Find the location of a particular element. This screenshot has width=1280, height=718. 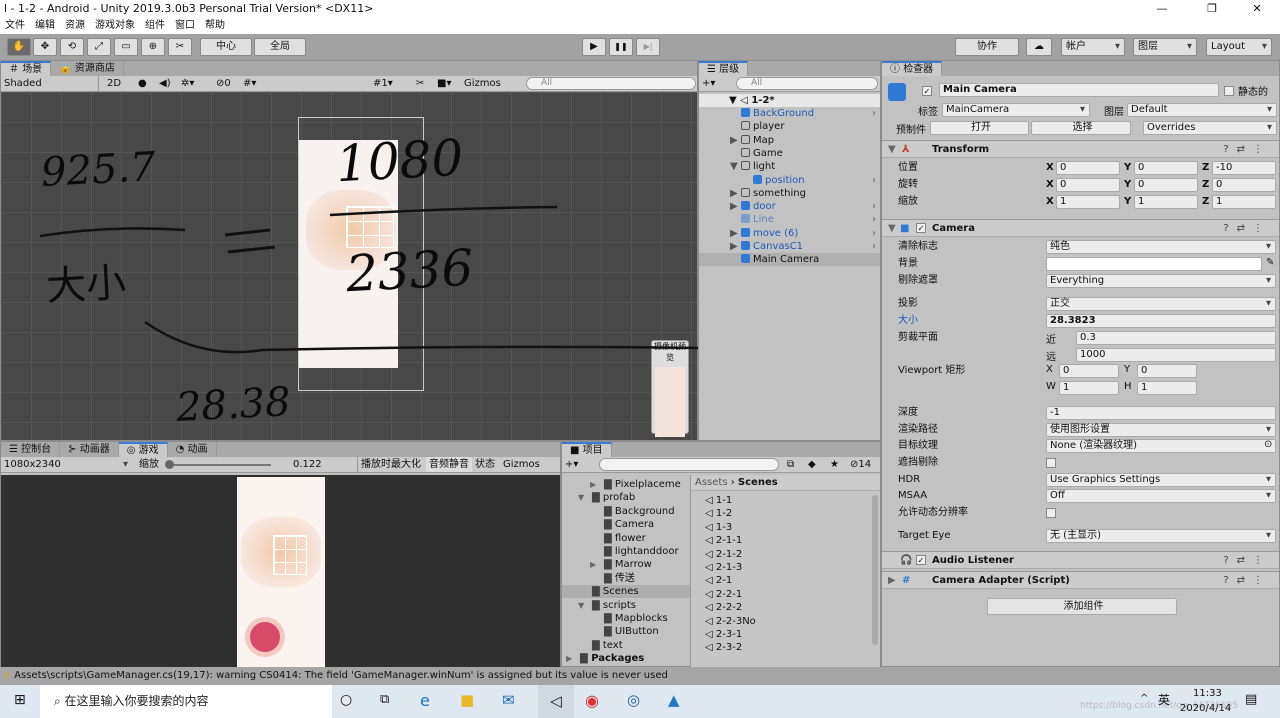

size-input: 28.3823 is located at coordinates (1161, 321).